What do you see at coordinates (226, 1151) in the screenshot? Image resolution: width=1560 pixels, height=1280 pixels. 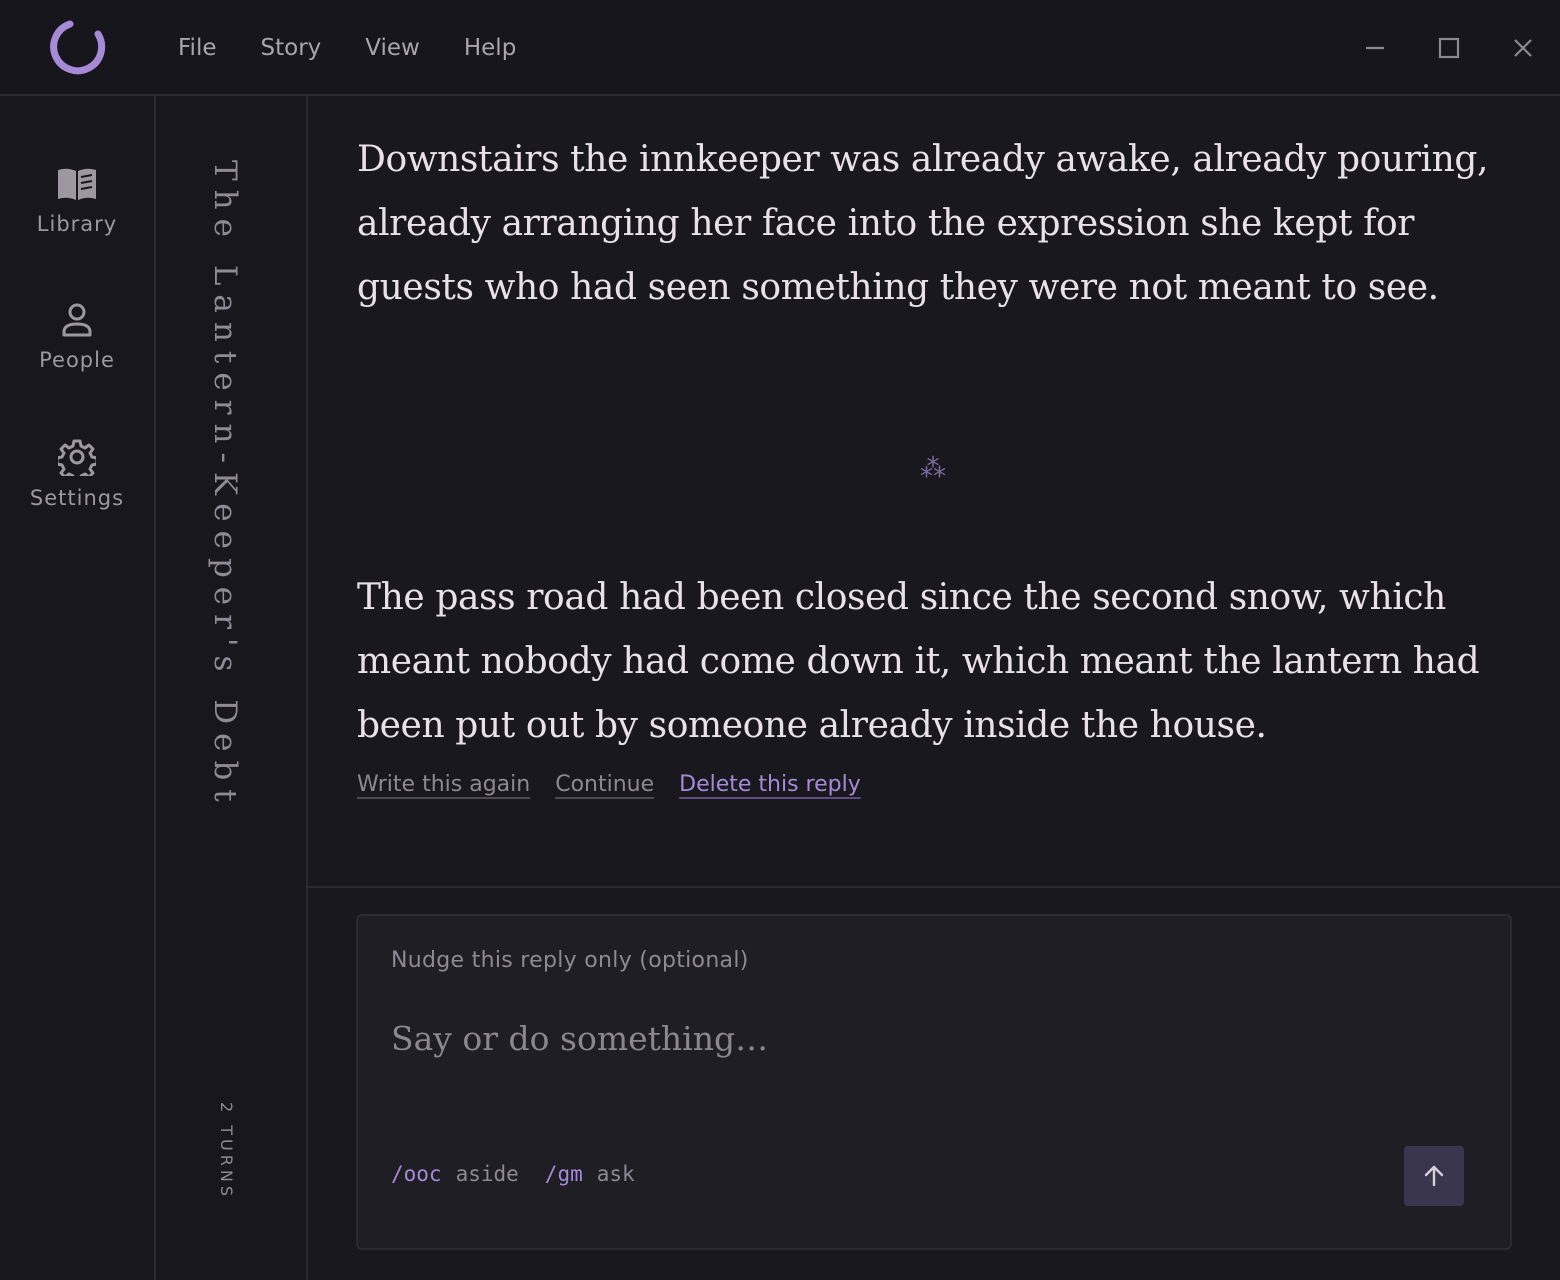 I see `turn-count: 2 TURNS` at bounding box center [226, 1151].